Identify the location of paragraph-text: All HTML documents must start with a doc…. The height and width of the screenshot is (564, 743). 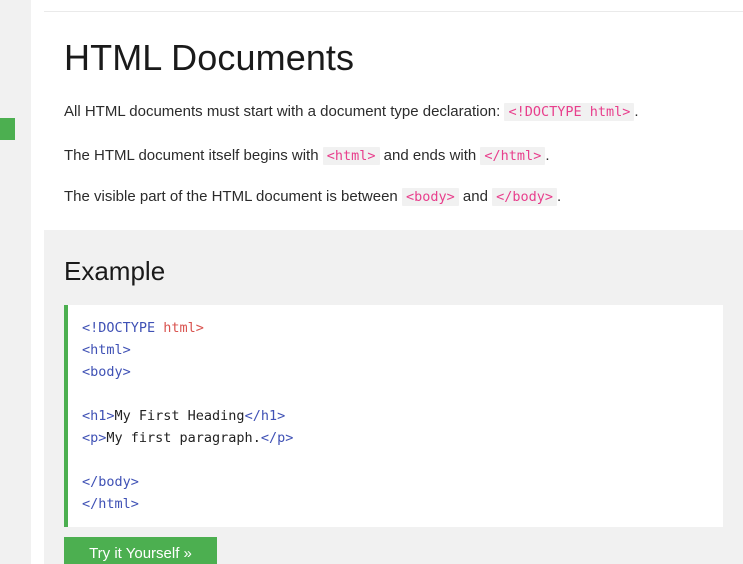
(284, 111).